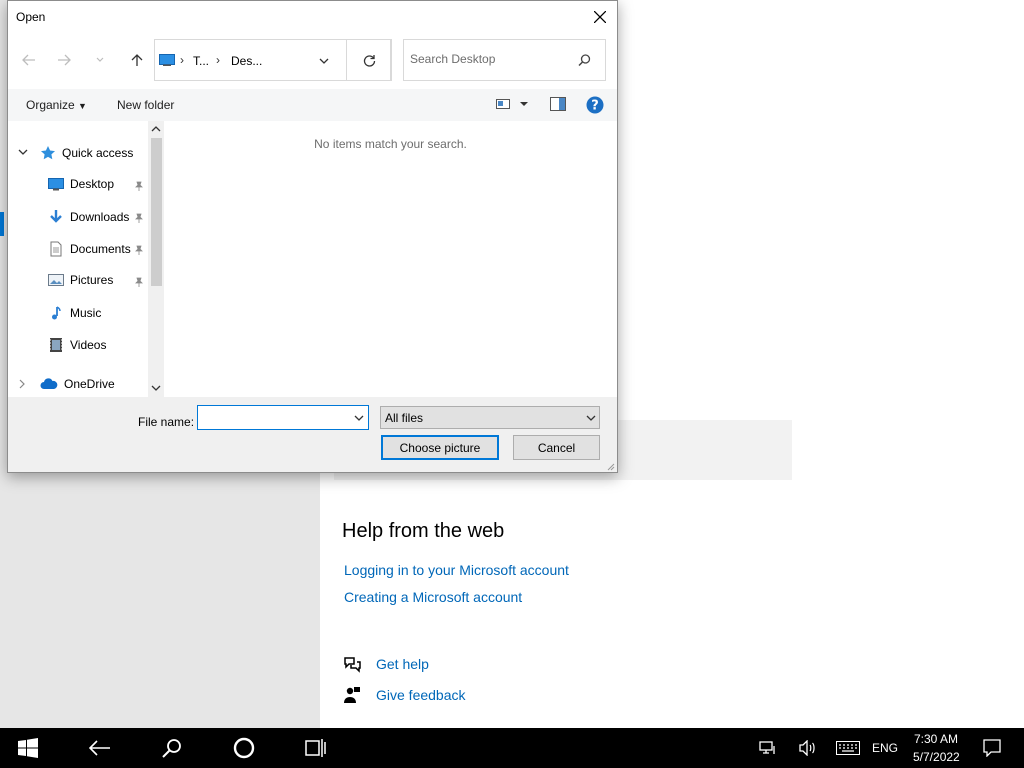  I want to click on nav-item-music: Music, so click(74, 313).